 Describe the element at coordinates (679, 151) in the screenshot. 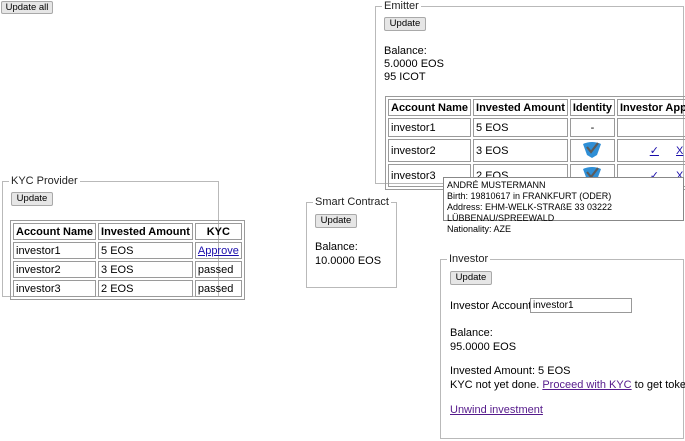

I see `reject-link: X` at that location.